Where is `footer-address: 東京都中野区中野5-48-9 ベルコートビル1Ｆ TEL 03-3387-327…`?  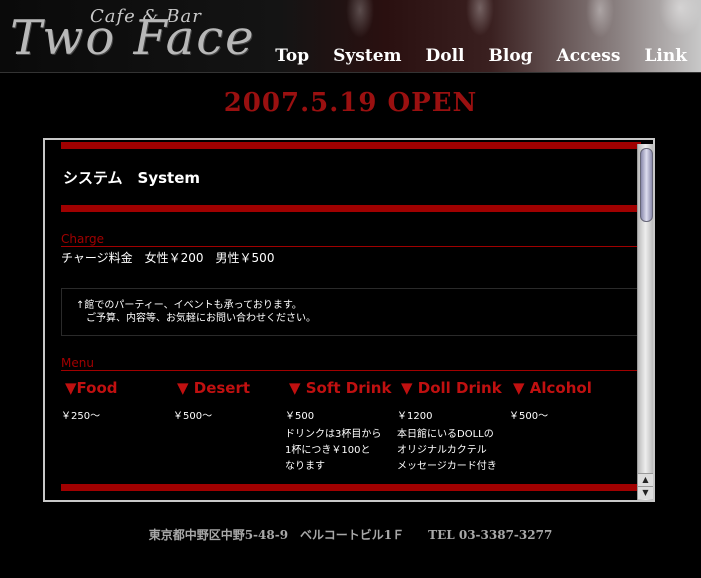
footer-address: 東京都中野区中野5-48-9 ベルコートビル1Ｆ TEL 03-3387-327… is located at coordinates (350, 535).